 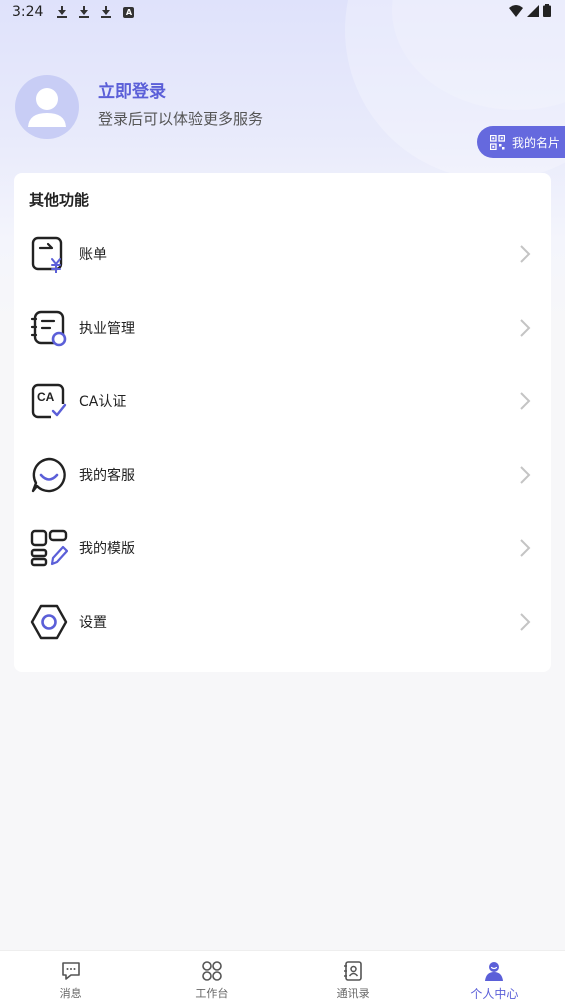 I want to click on menu-item-label: 设置, so click(x=93, y=623).